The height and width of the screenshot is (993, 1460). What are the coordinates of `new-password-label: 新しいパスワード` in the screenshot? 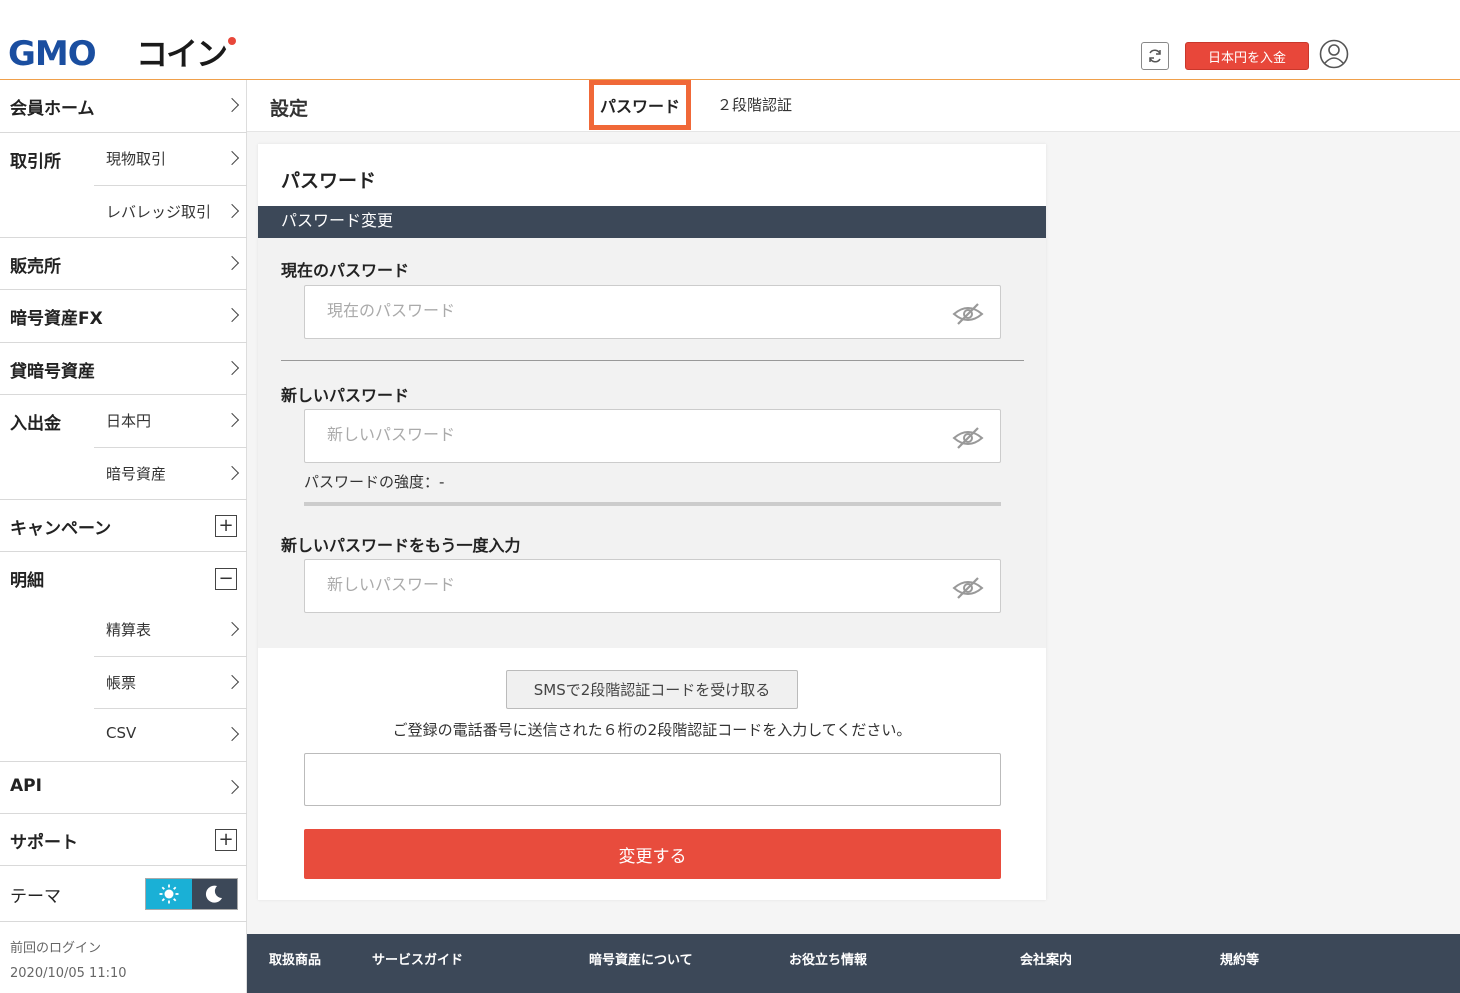 It's located at (345, 395).